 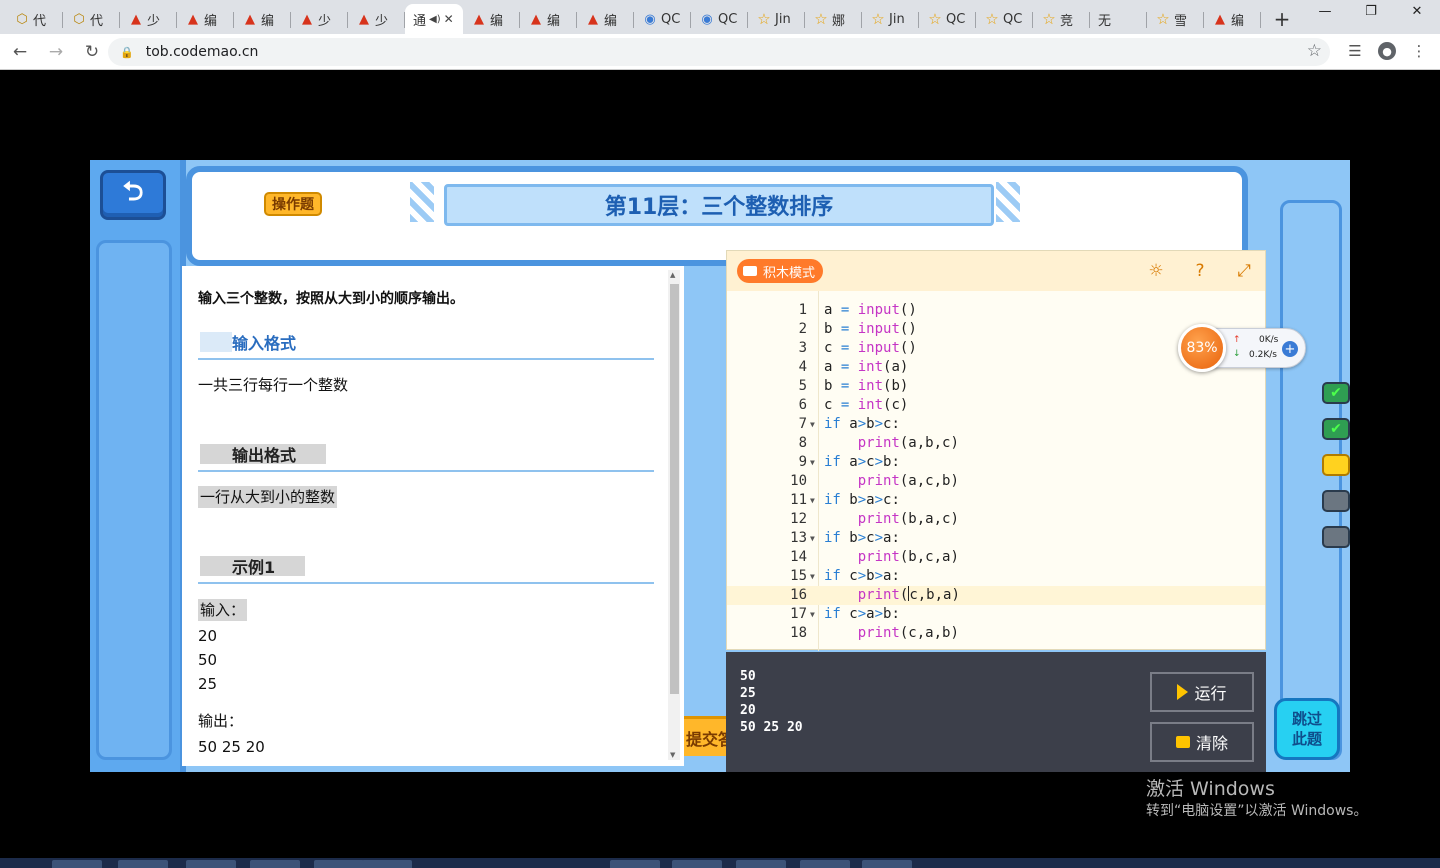 I want to click on code-line: 17 ▼ if c>a>b:, so click(x=996, y=614).